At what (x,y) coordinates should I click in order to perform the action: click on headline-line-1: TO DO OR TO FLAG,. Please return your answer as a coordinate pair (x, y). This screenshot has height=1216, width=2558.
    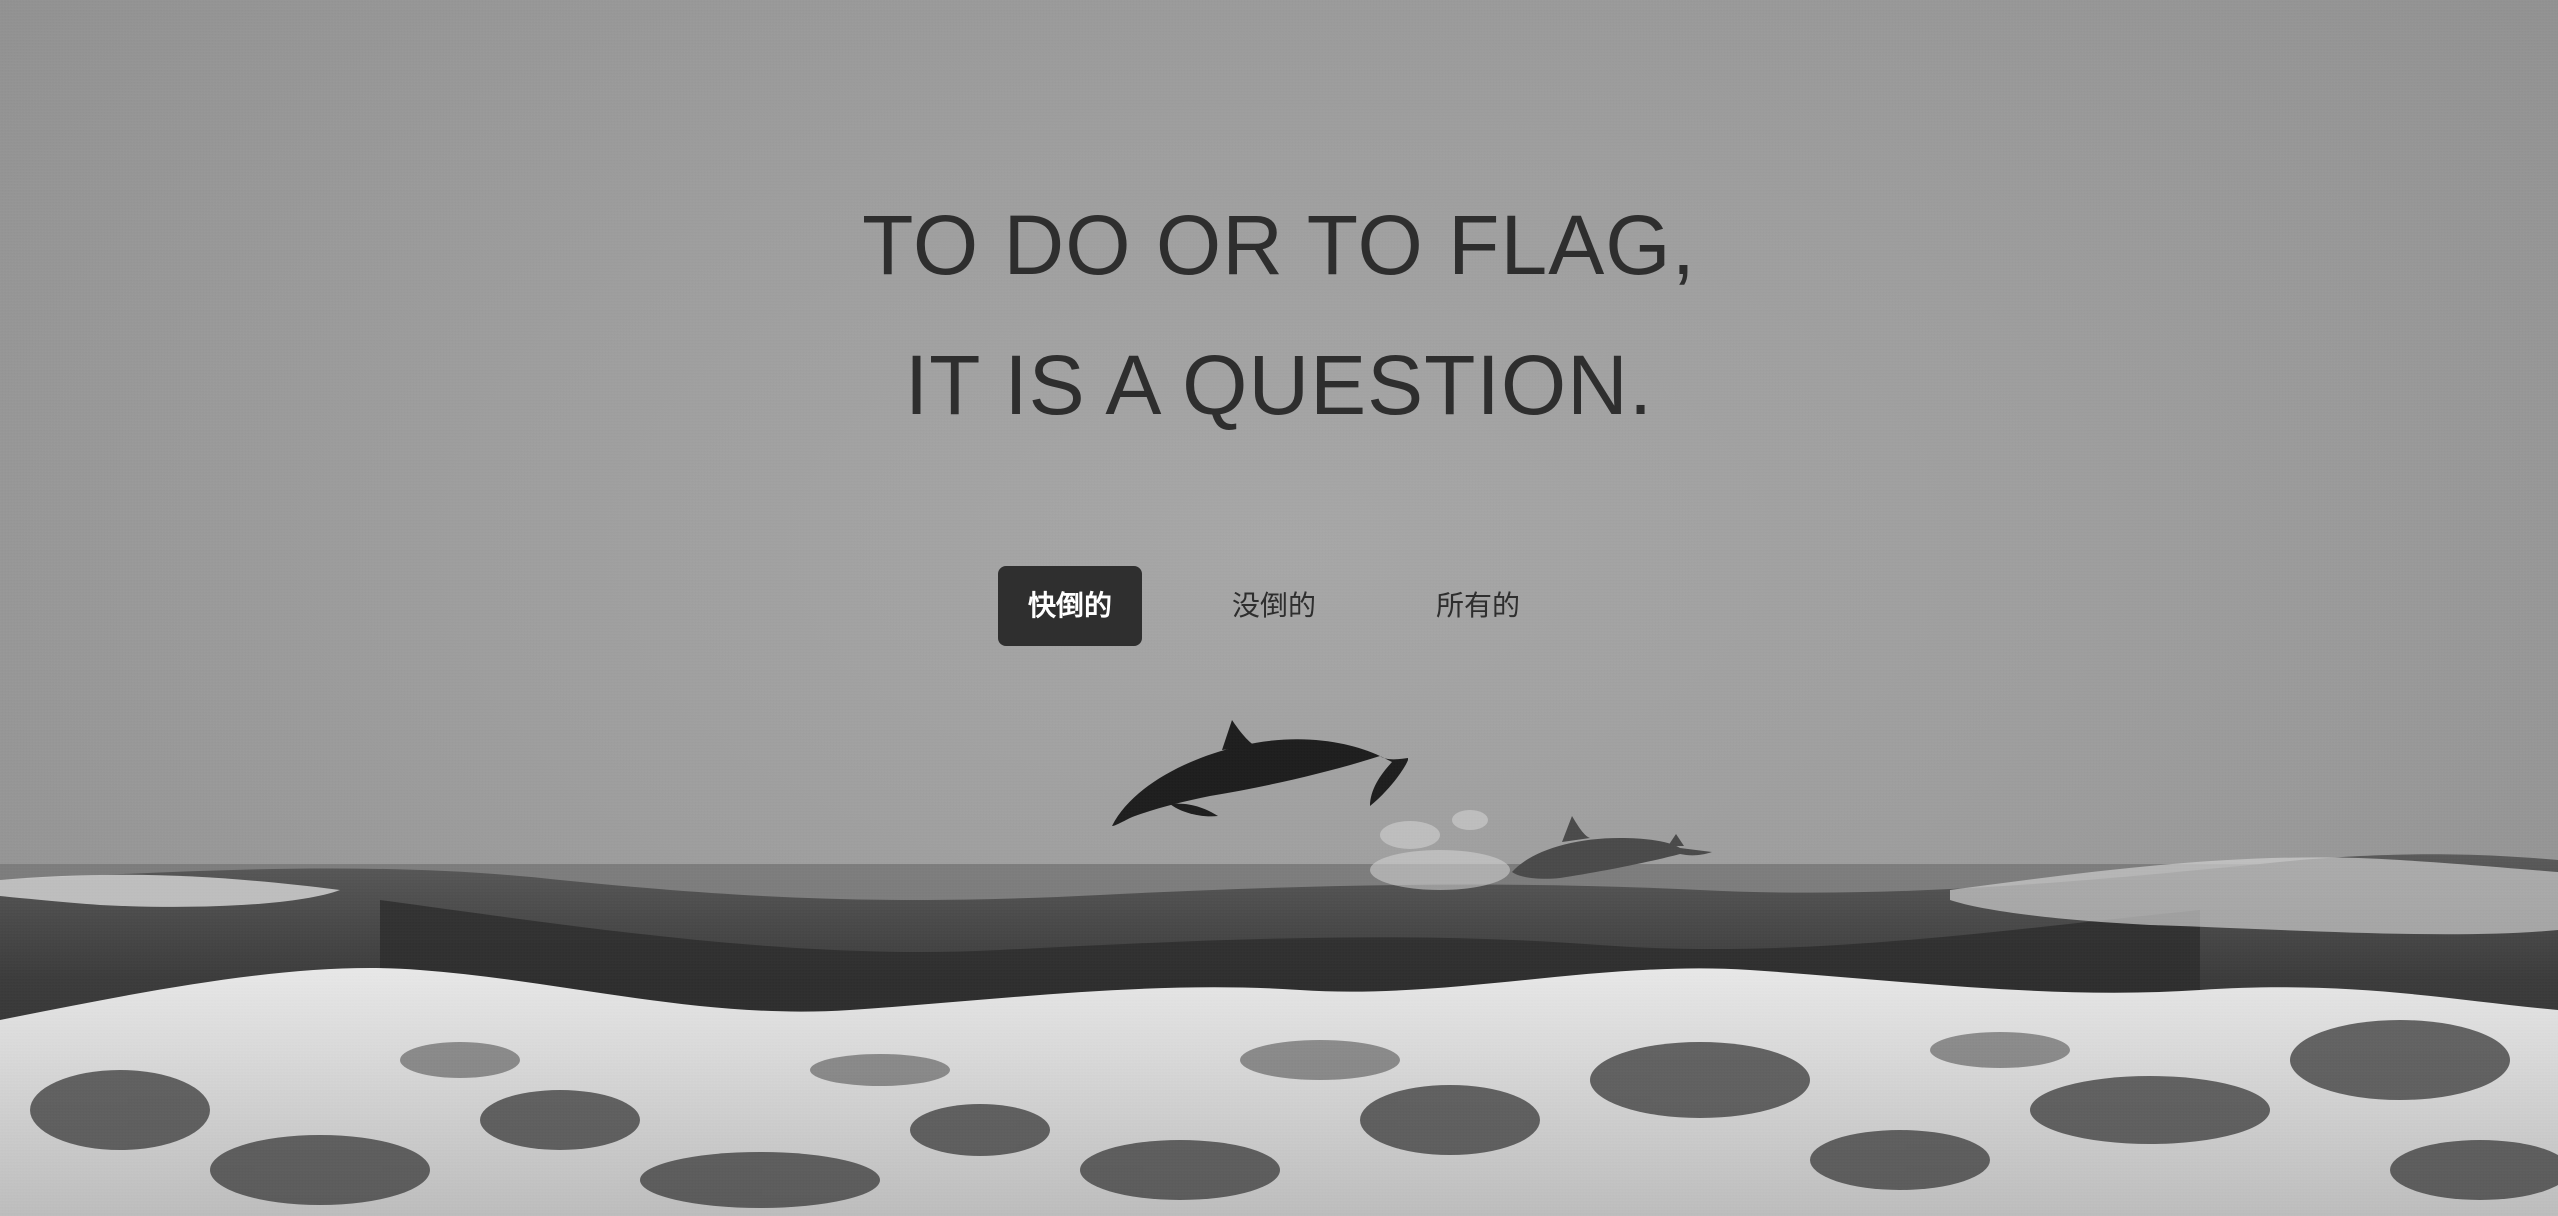
    Looking at the image, I should click on (1279, 245).